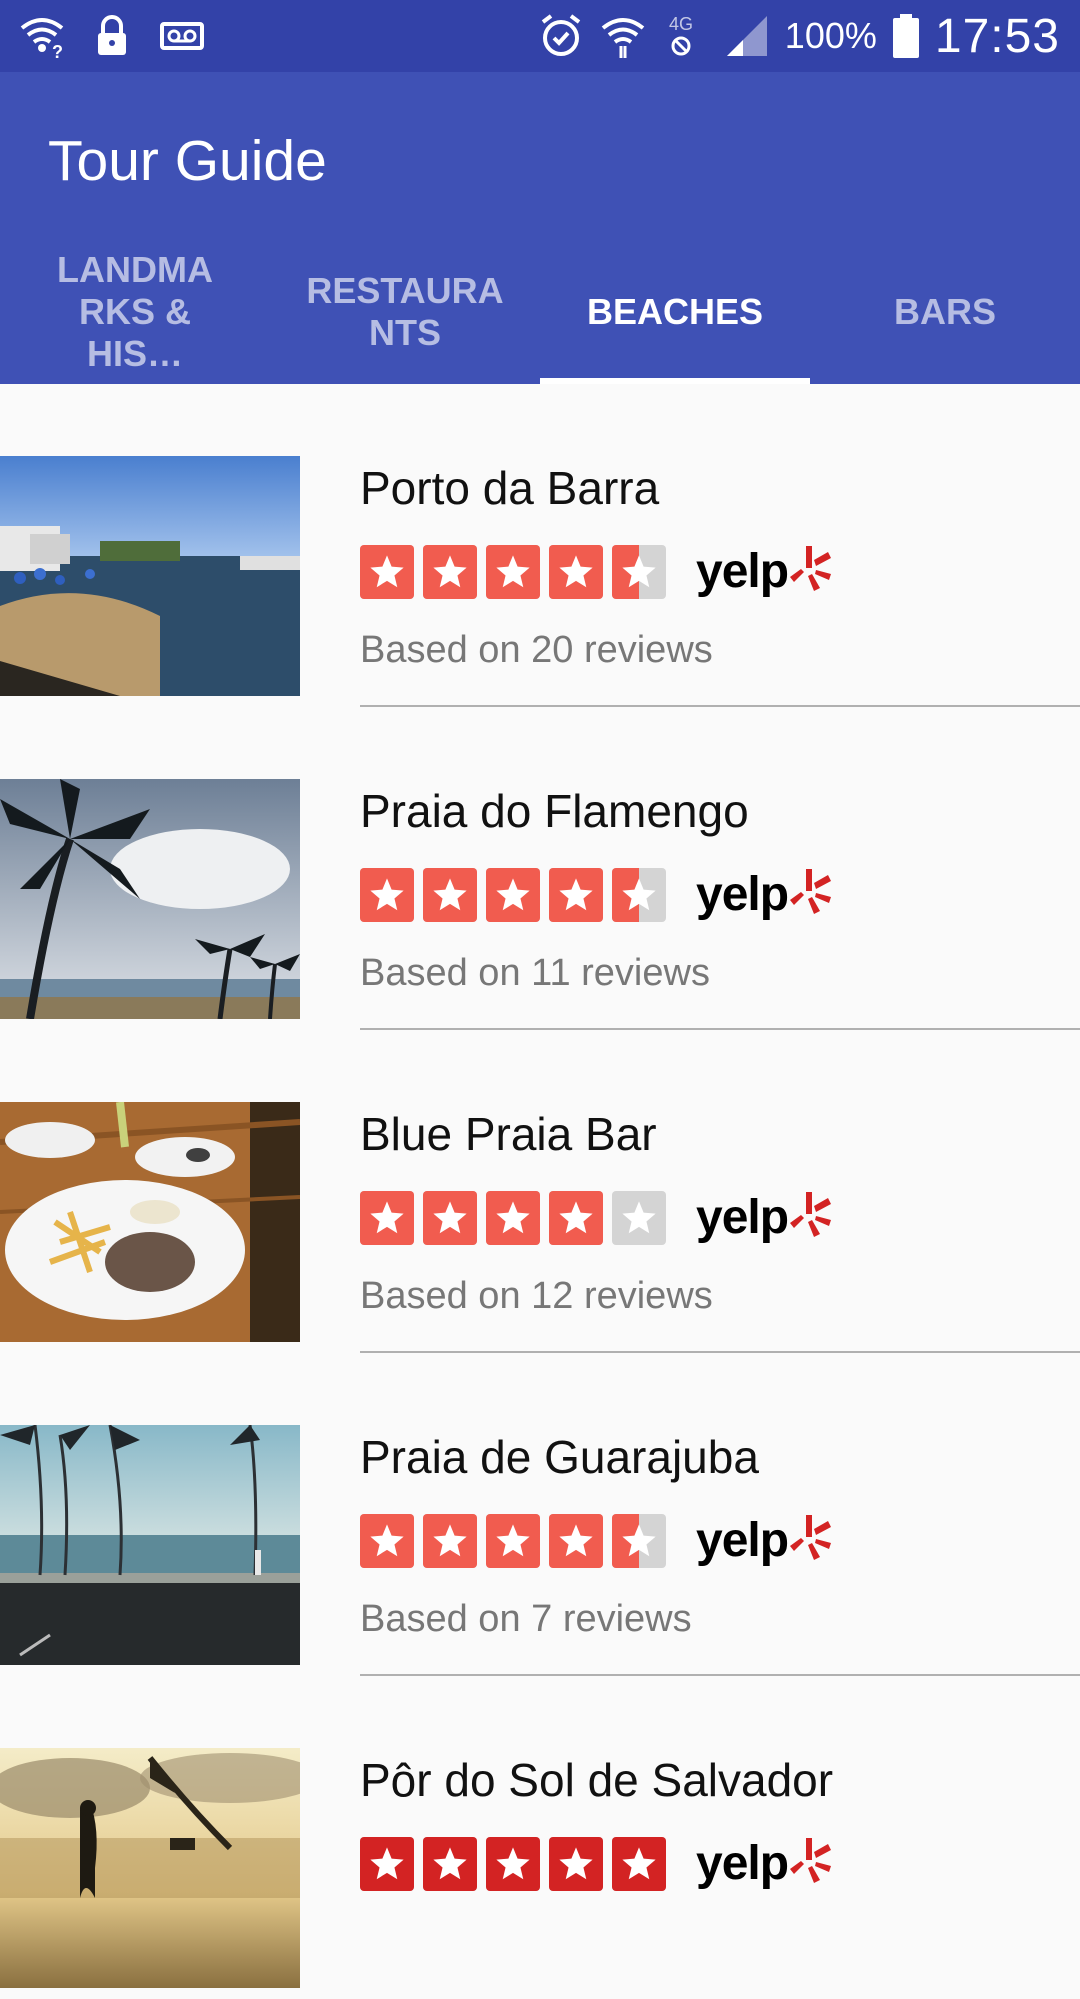  What do you see at coordinates (681, 24) in the screenshot?
I see `network-label: 4G` at bounding box center [681, 24].